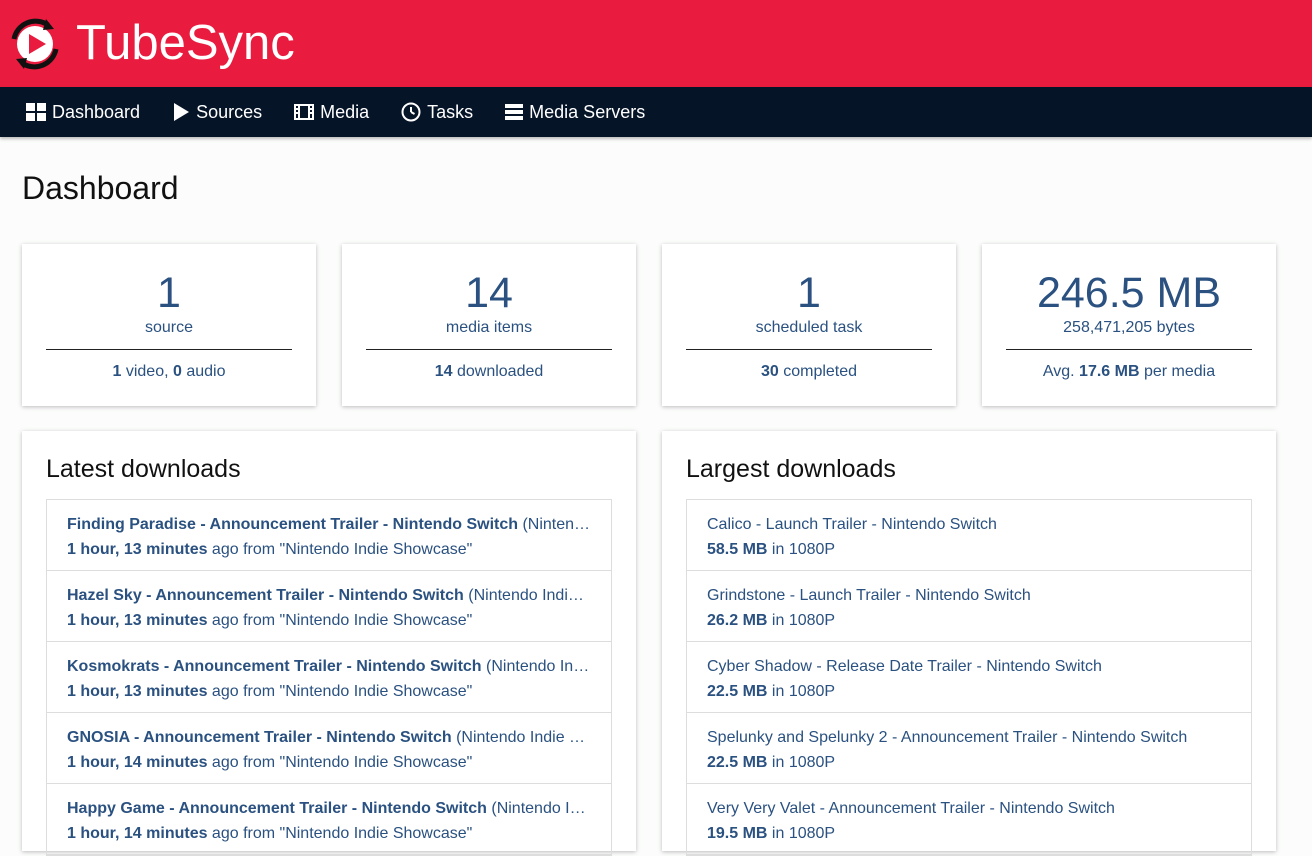  Describe the element at coordinates (96, 111) in the screenshot. I see `nav-dashboard-label: Dashboard` at that location.